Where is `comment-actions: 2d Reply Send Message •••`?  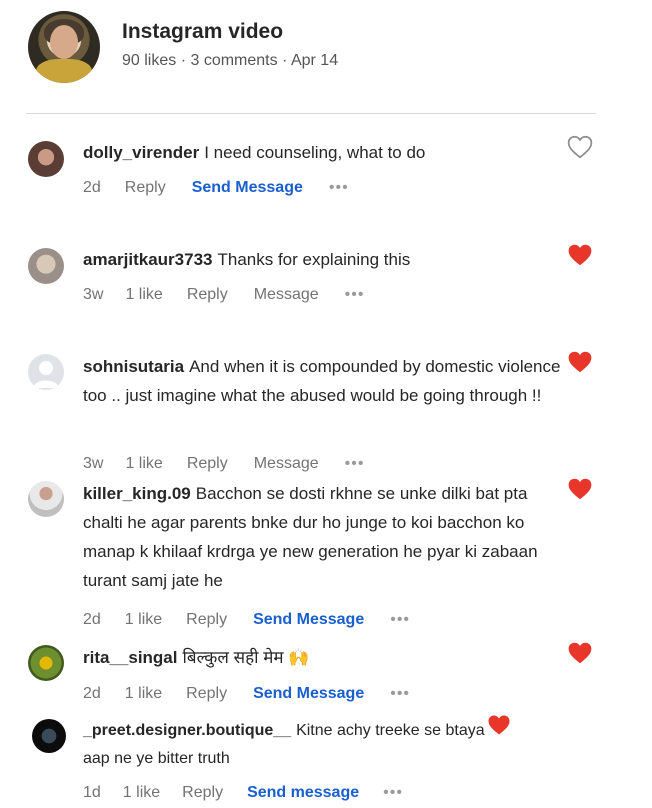
comment-actions: 2d Reply Send Message ••• is located at coordinates (227, 188).